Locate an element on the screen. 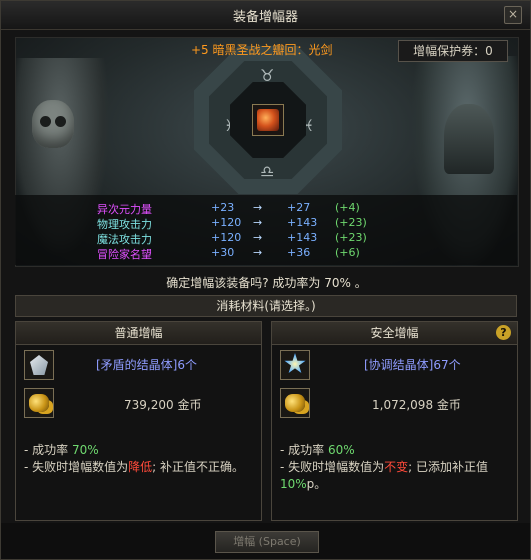 This screenshot has height=560, width=531. star-crystal-icon is located at coordinates (295, 365).